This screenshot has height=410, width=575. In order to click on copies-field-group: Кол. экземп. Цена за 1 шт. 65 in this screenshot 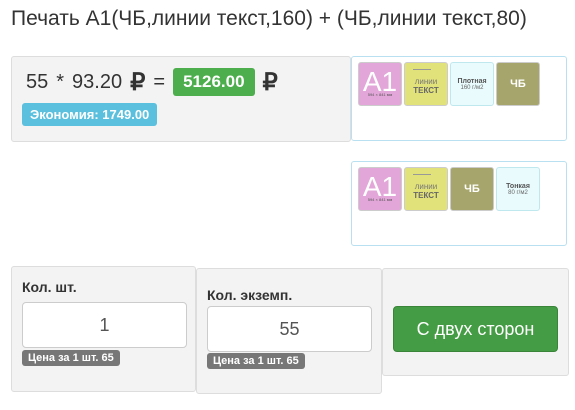, I will do `click(289, 331)`.